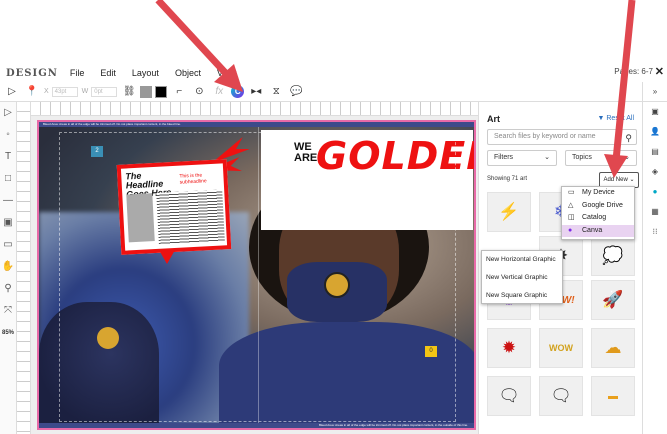  I want to click on device-icon: ▭, so click(571, 192).